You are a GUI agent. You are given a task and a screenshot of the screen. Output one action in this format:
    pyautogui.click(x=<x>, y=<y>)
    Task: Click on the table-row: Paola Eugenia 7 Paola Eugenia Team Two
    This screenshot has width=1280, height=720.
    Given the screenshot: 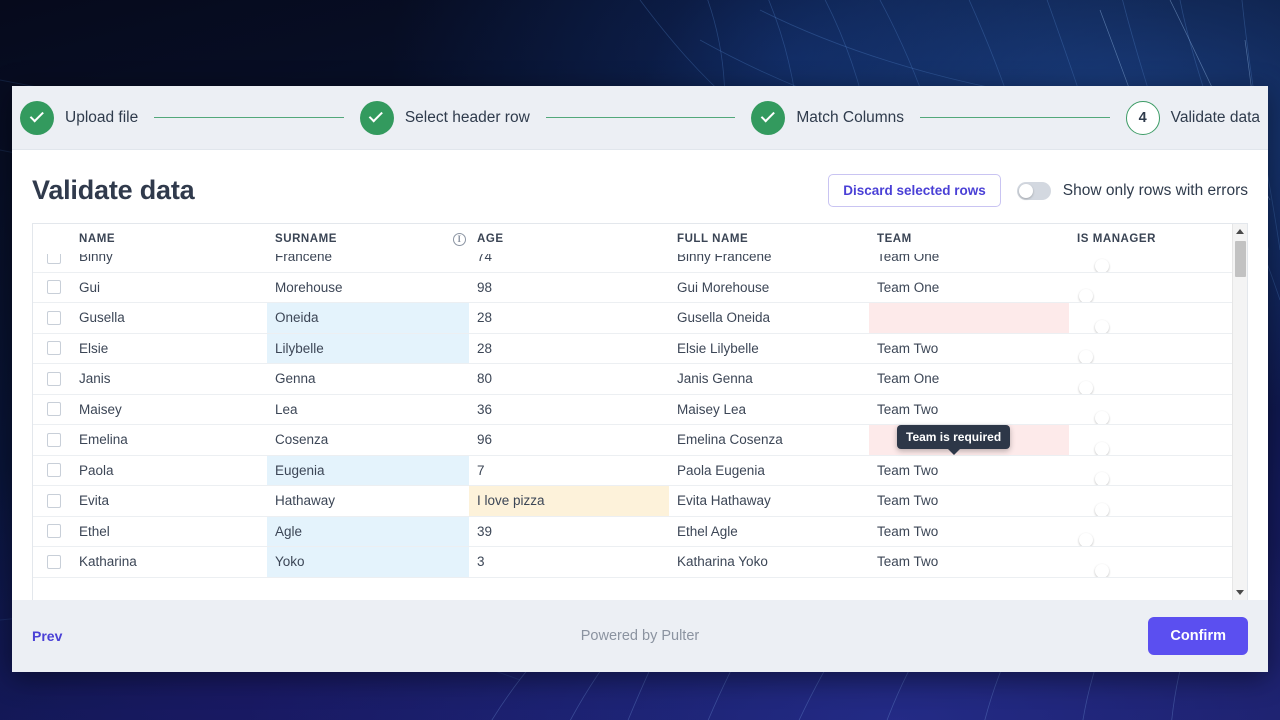 What is the action you would take?
    pyautogui.click(x=640, y=470)
    